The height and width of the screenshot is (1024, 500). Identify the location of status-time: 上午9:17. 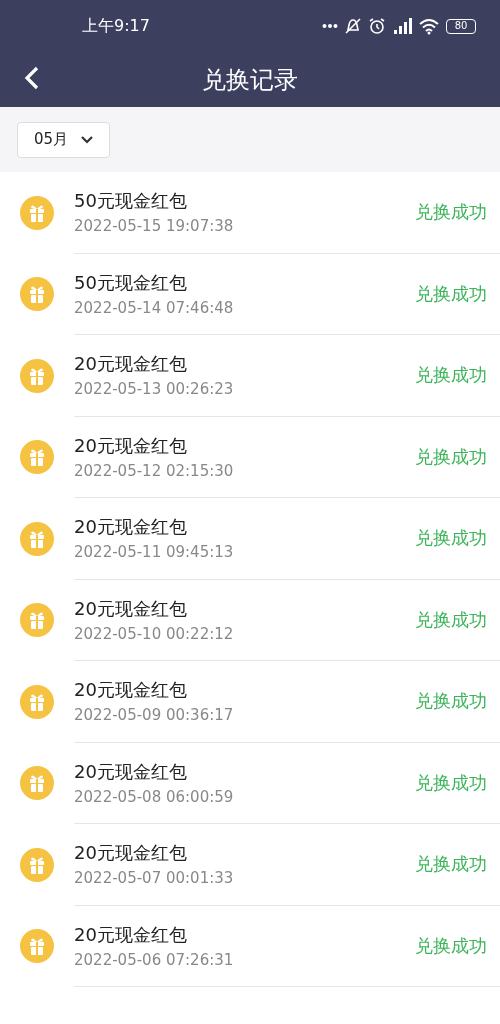
(116, 26).